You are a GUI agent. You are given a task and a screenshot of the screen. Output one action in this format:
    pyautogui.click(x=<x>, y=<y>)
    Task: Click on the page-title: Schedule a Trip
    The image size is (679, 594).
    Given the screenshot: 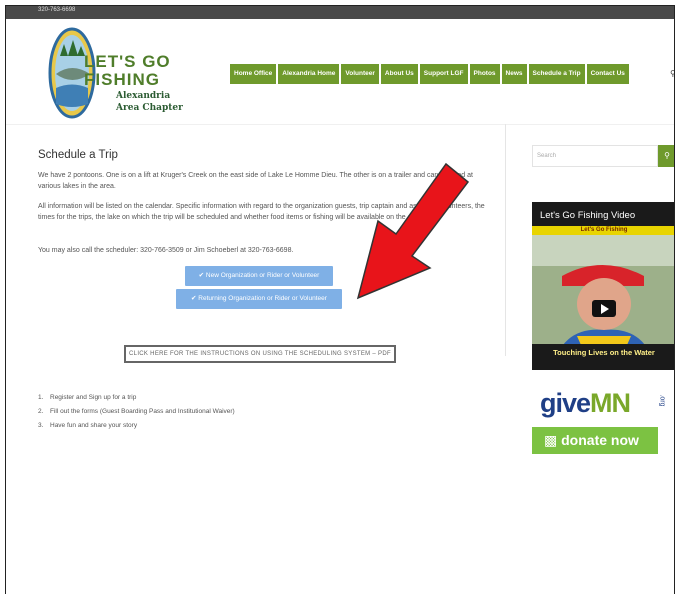 What is the action you would take?
    pyautogui.click(x=78, y=155)
    